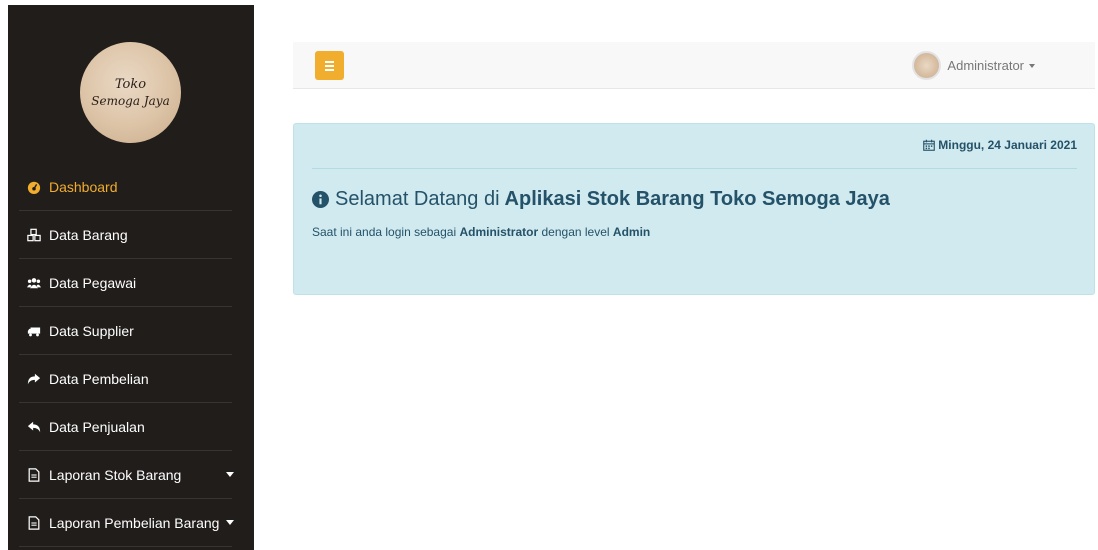 The width and height of the screenshot is (1098, 550). I want to click on store-logo: Toko Semoga Jaya, so click(130, 92).